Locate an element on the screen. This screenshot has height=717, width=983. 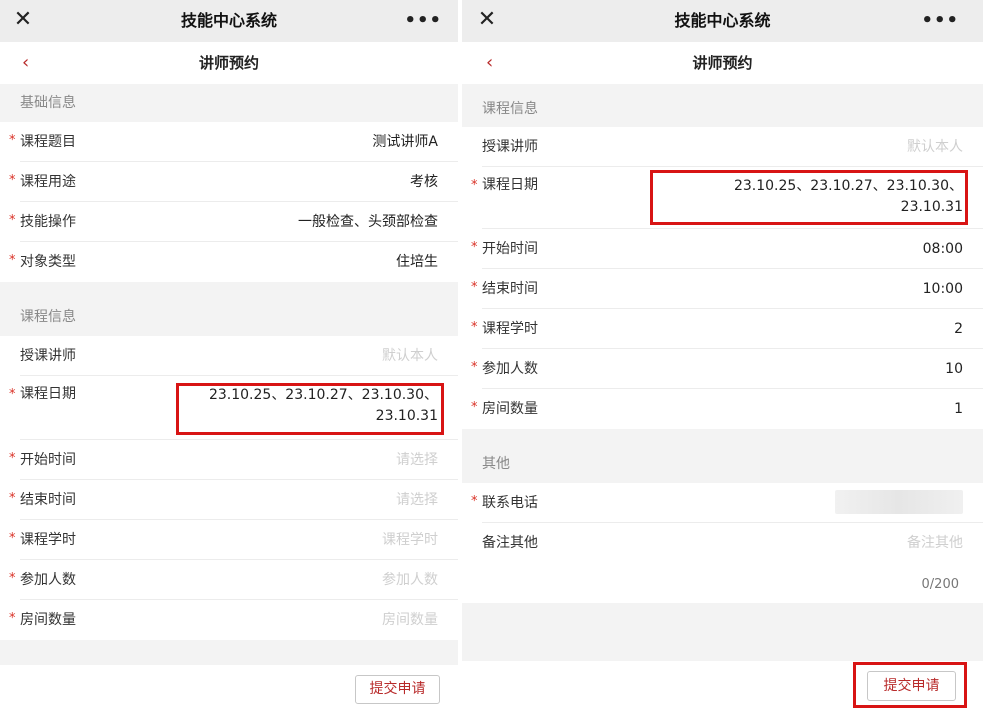
char-counter: 0/200 is located at coordinates (940, 584).